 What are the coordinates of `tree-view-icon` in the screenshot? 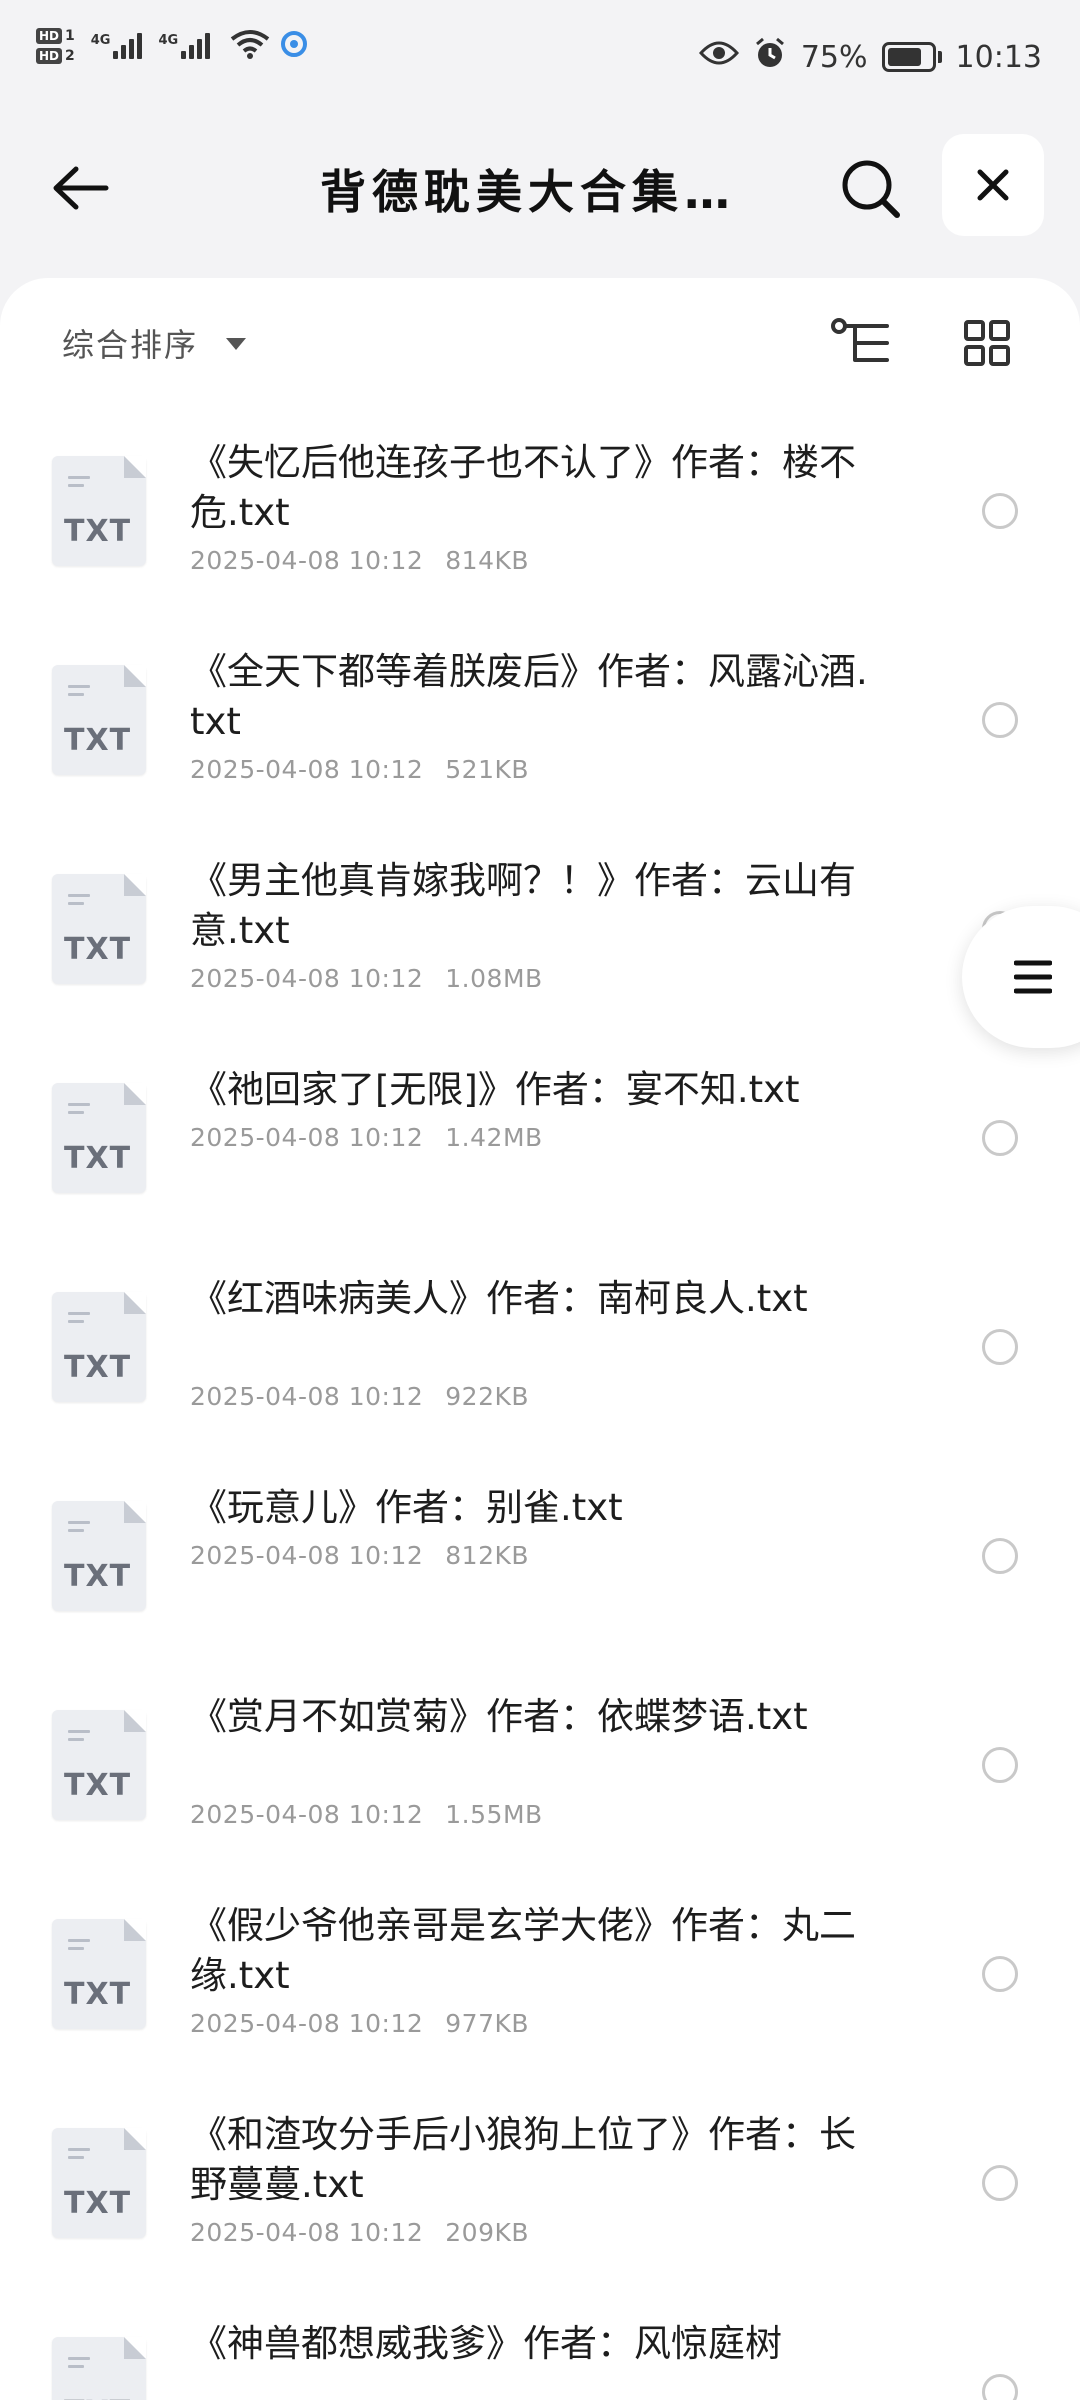 It's located at (860, 340).